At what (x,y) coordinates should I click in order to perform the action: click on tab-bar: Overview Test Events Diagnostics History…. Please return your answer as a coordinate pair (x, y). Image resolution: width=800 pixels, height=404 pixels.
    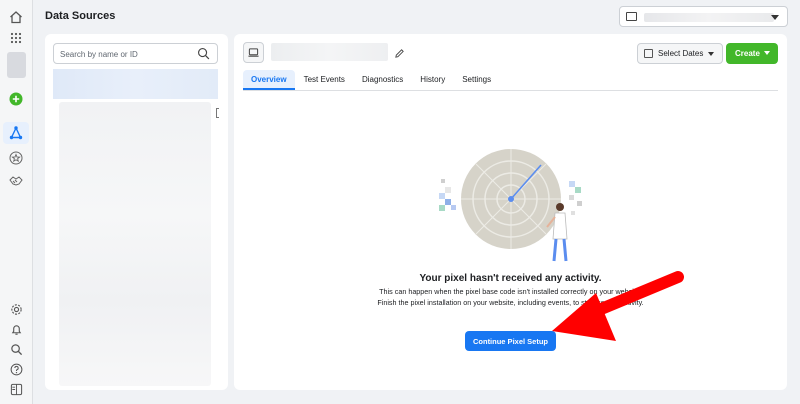
    Looking at the image, I should click on (510, 80).